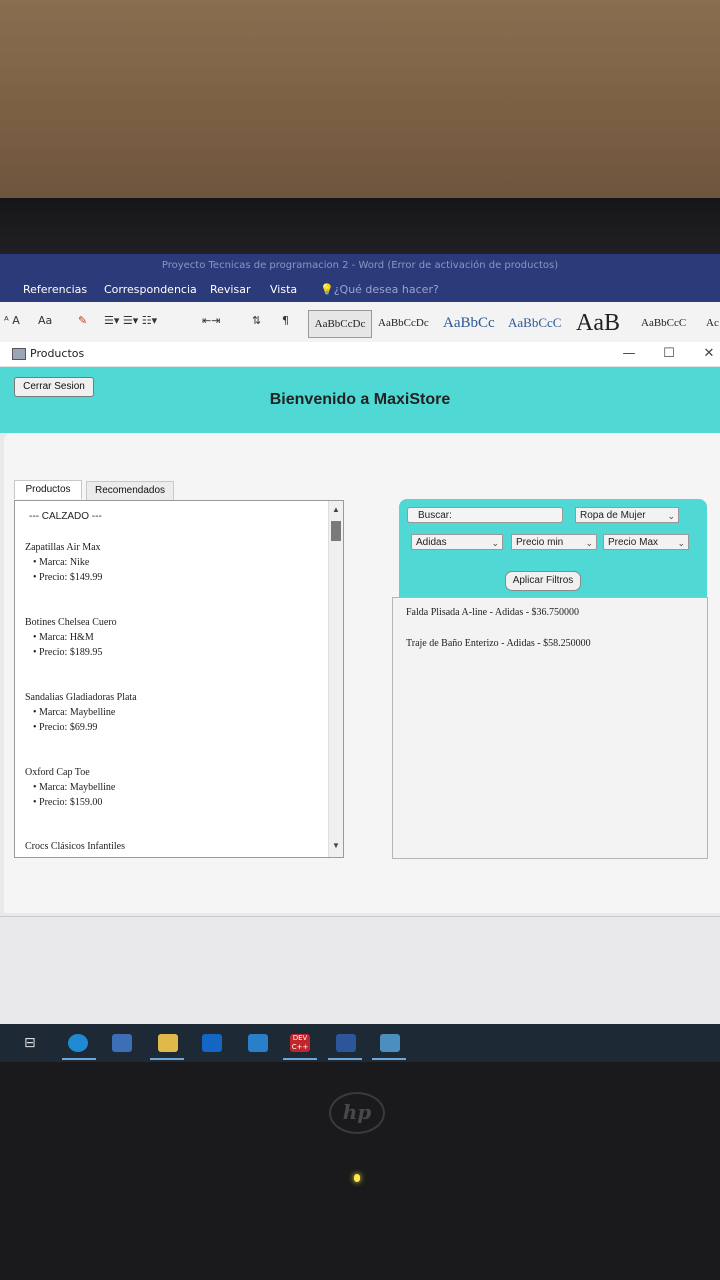 The height and width of the screenshot is (1280, 720). Describe the element at coordinates (68, 802) in the screenshot. I see `product-price: • Precio: $159.00` at that location.